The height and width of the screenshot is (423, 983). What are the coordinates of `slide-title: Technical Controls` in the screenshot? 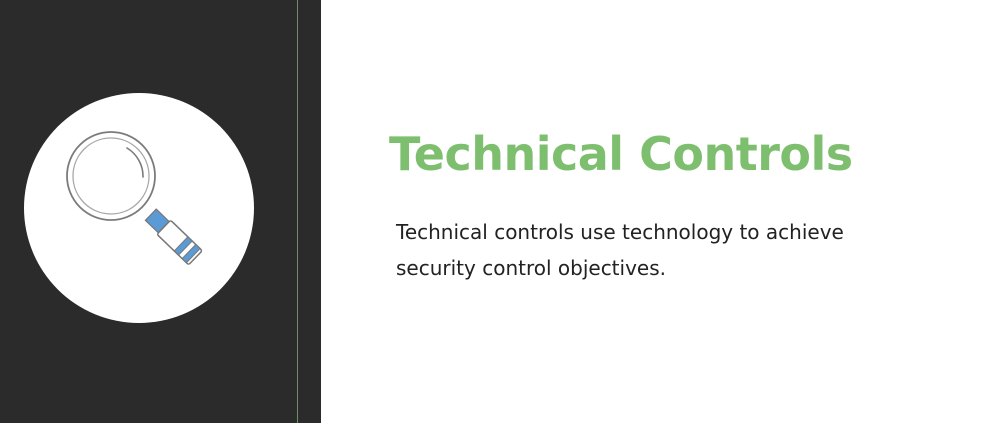 It's located at (621, 154).